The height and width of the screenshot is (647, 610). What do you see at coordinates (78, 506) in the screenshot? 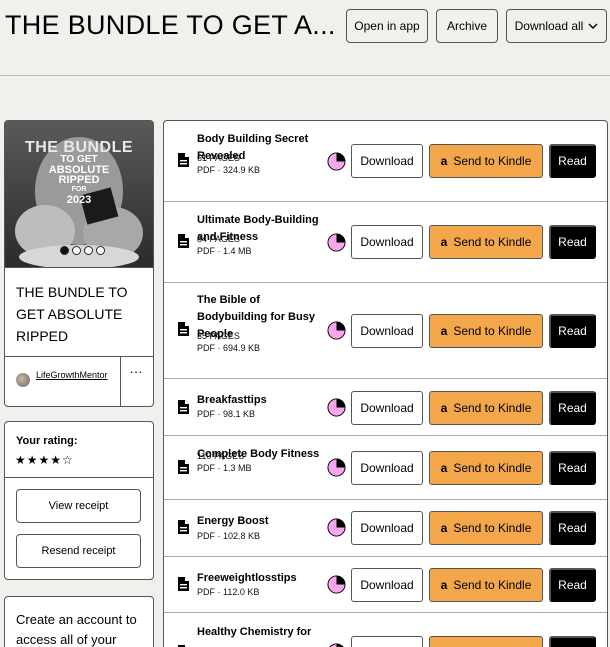
I see `view-receipt-button: View receipt` at bounding box center [78, 506].